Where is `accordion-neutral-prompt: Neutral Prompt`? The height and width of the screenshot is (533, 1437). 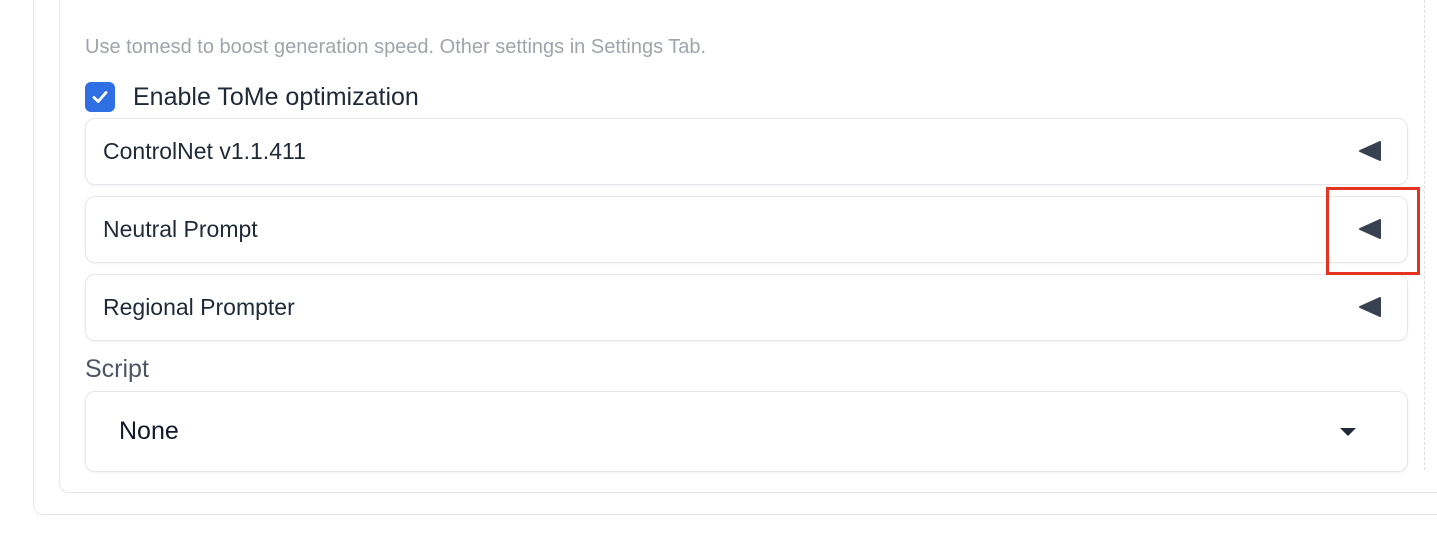 accordion-neutral-prompt: Neutral Prompt is located at coordinates (746, 229).